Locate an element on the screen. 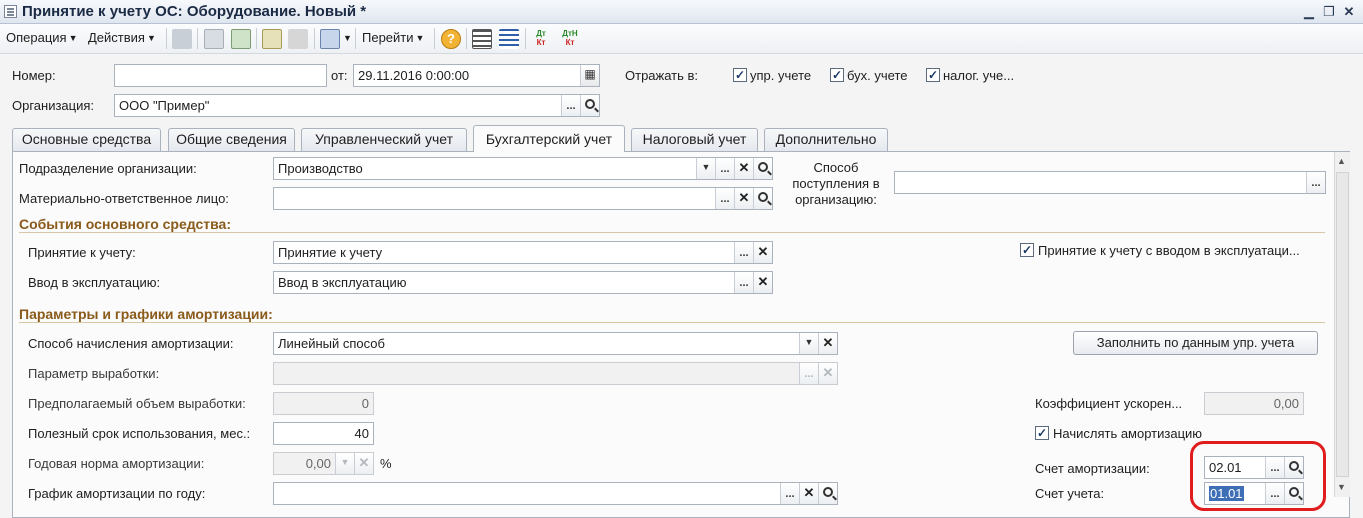 This screenshot has width=1363, height=518. refresh-icon is located at coordinates (241, 39).